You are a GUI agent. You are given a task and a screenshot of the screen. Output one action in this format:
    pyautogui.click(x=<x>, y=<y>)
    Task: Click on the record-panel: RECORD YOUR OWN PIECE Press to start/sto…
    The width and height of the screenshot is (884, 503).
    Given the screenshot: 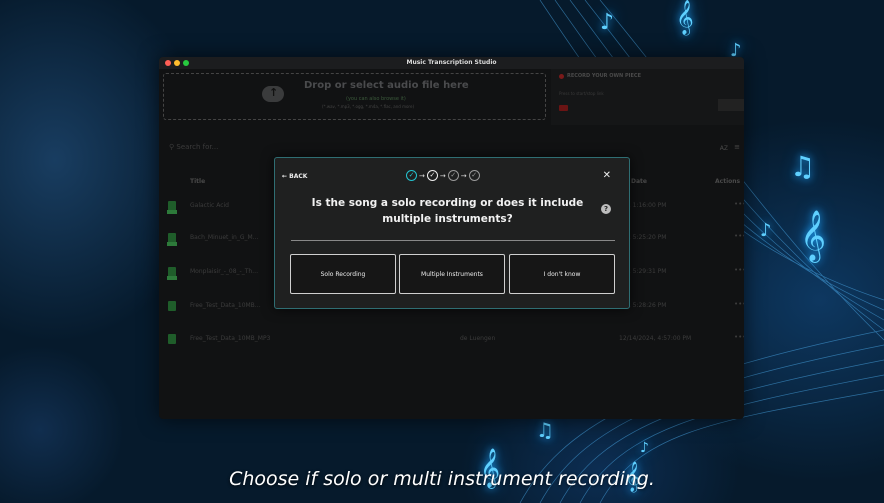 What is the action you would take?
    pyautogui.click(x=647, y=97)
    